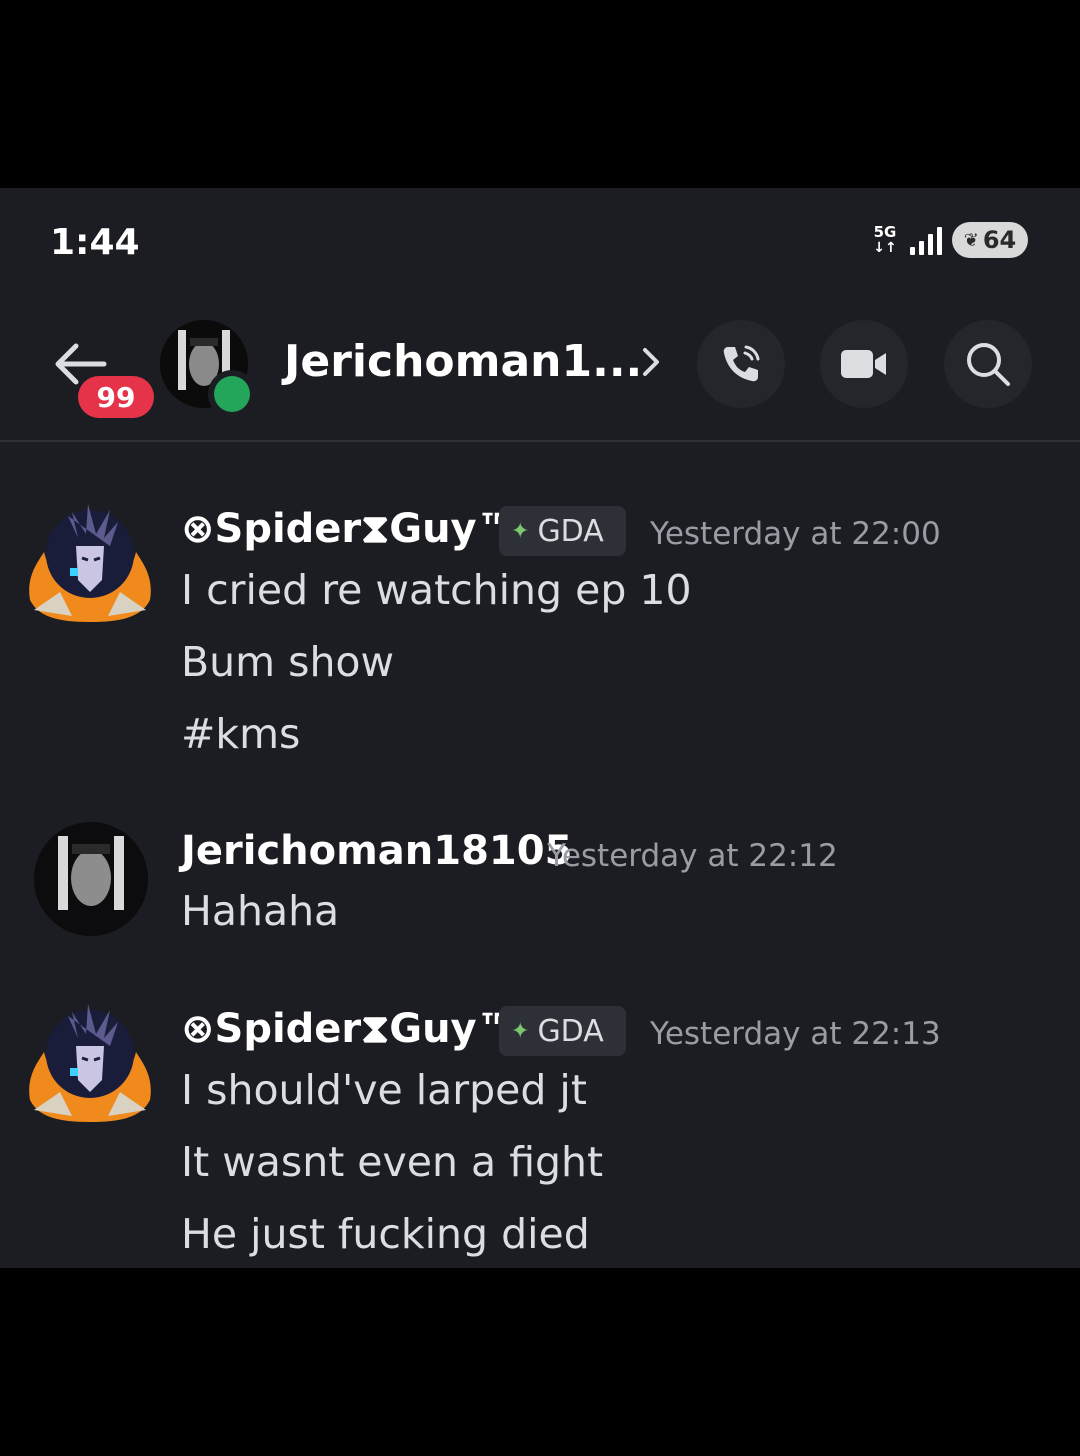 The image size is (1080, 1456). I want to click on status-icons: 5G ↓↑ ❦ 64, so click(949, 240).